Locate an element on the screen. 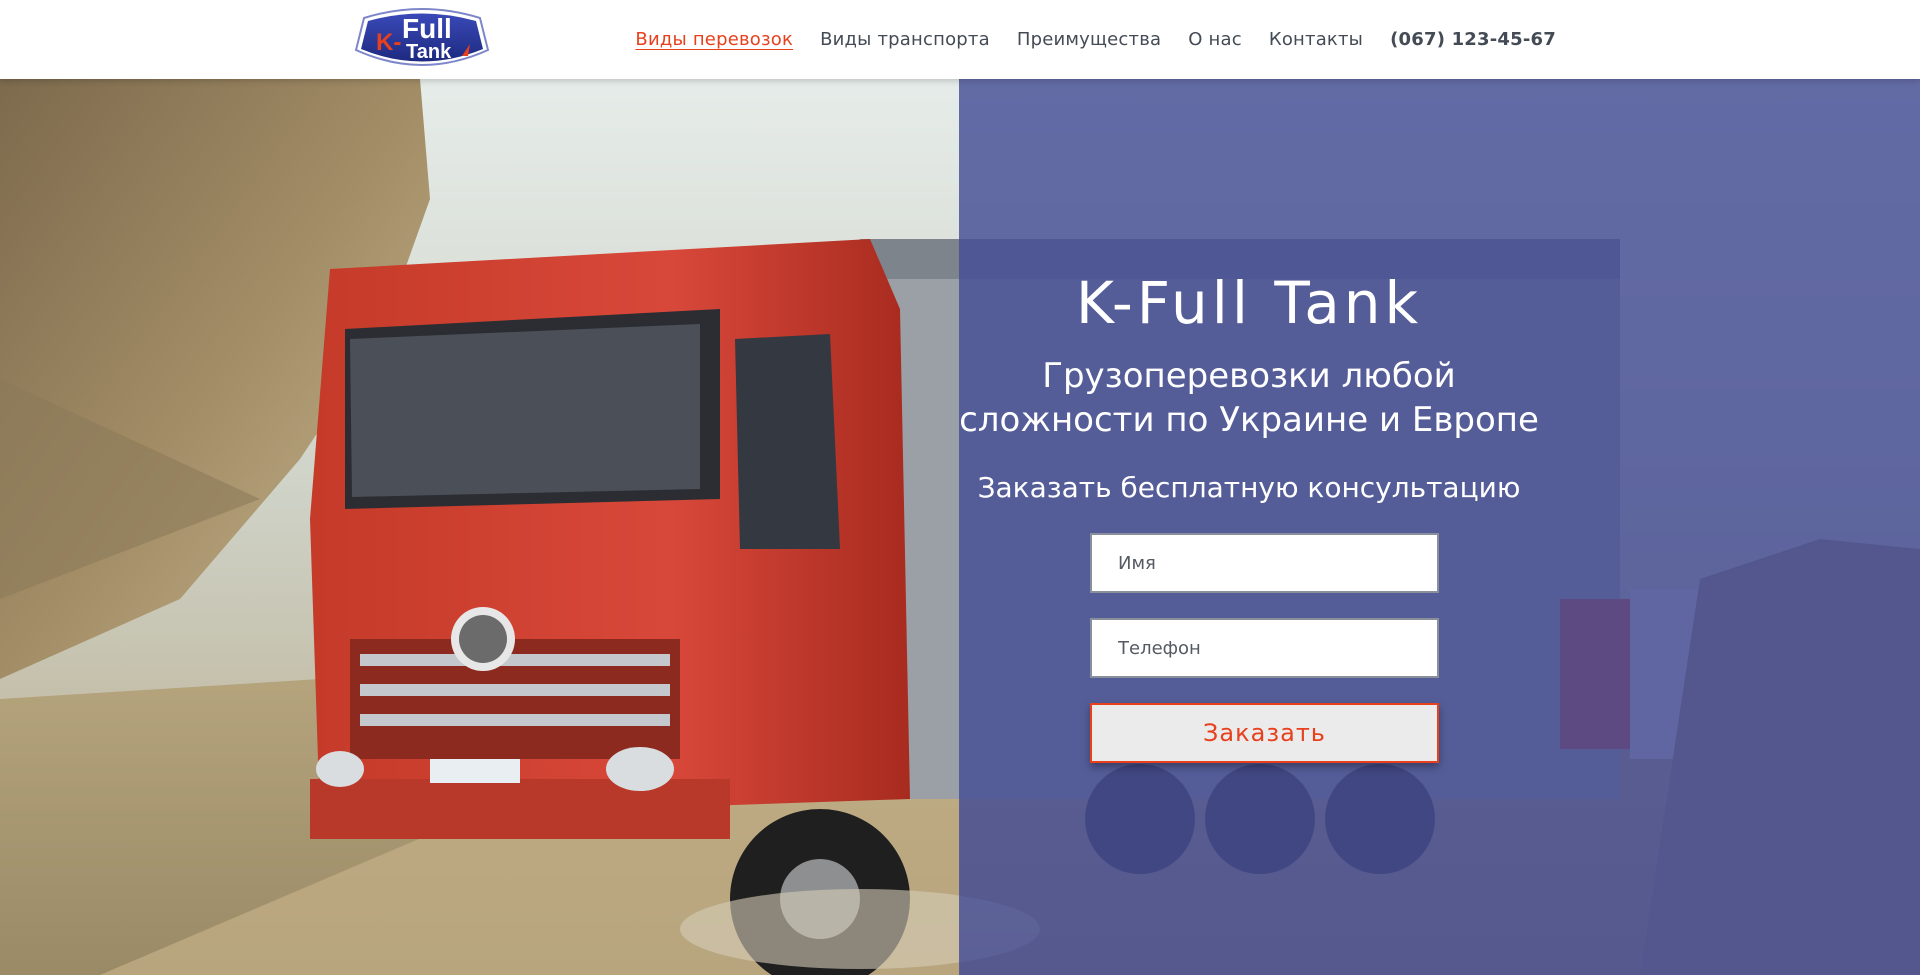  nav-link-vehicle-types: Виды транспорта is located at coordinates (905, 39).